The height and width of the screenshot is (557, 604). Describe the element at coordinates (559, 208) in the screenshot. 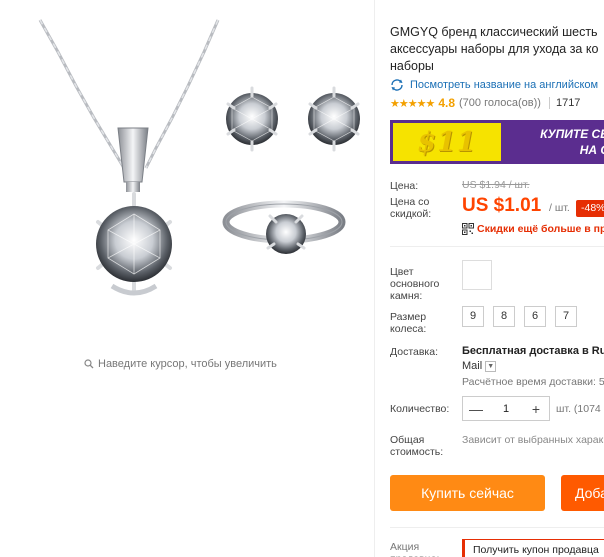

I see `per-unit: / шт.` at that location.